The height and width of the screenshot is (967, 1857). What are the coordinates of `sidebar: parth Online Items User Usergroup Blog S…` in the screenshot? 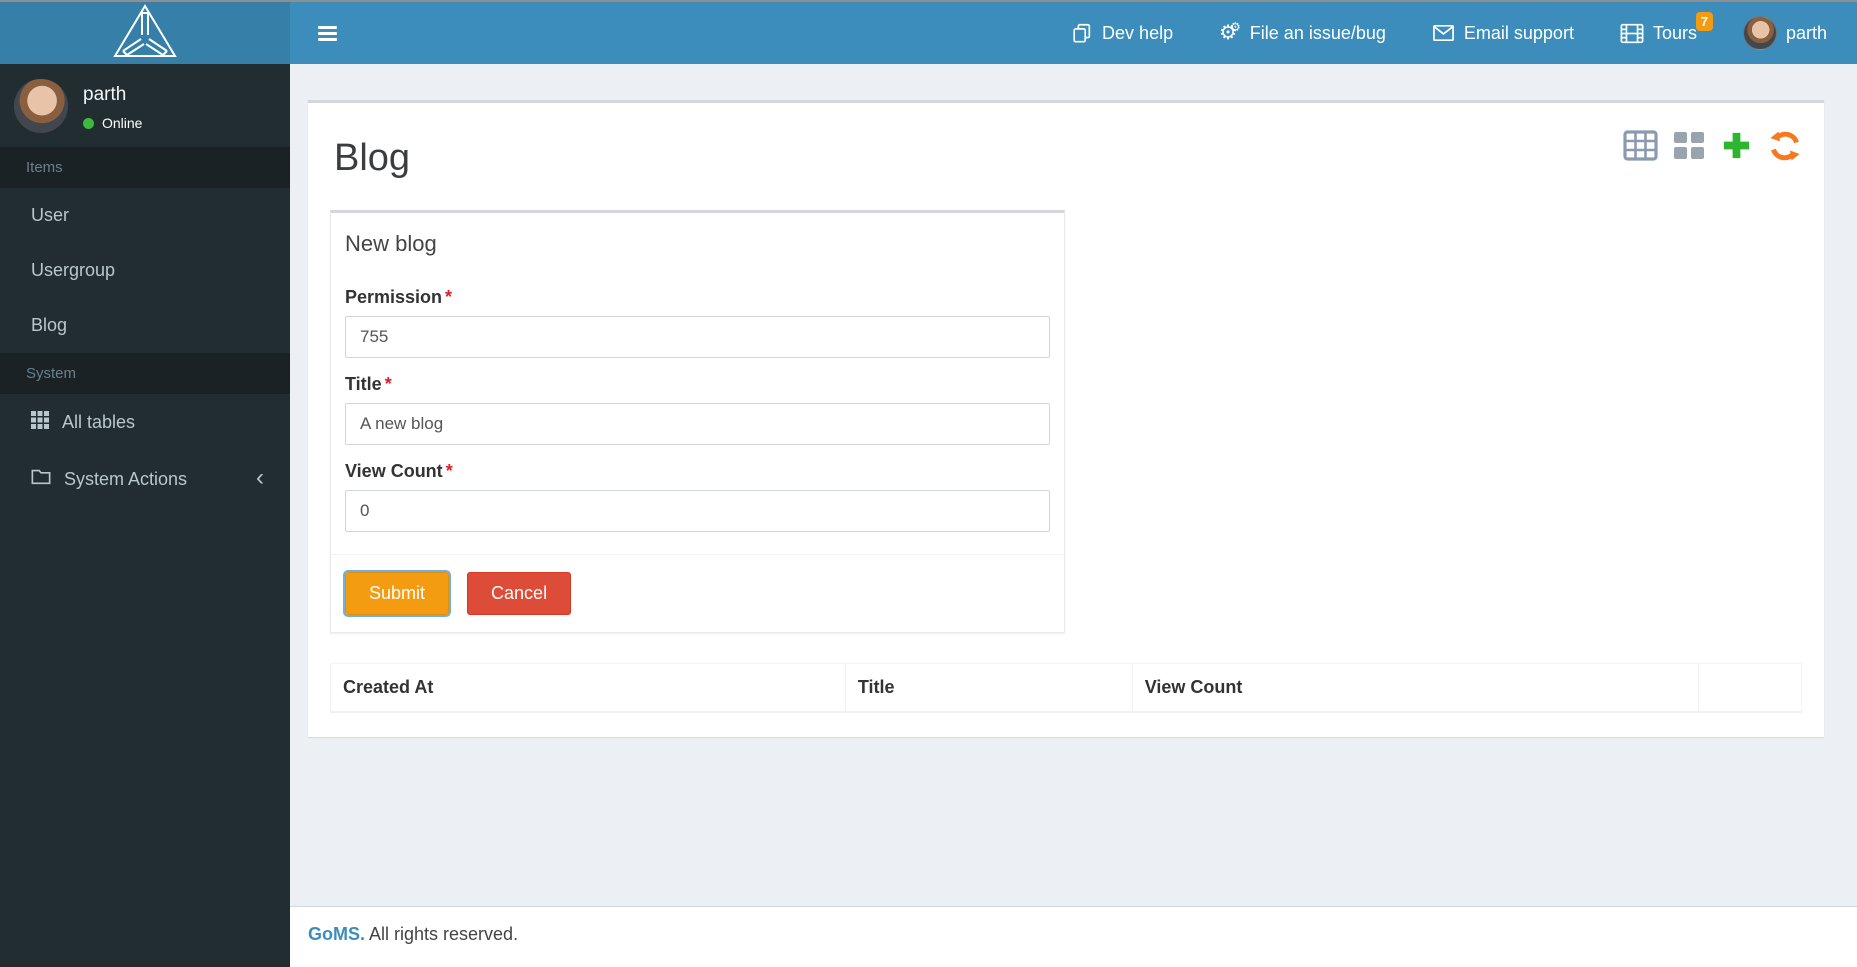 It's located at (145, 515).